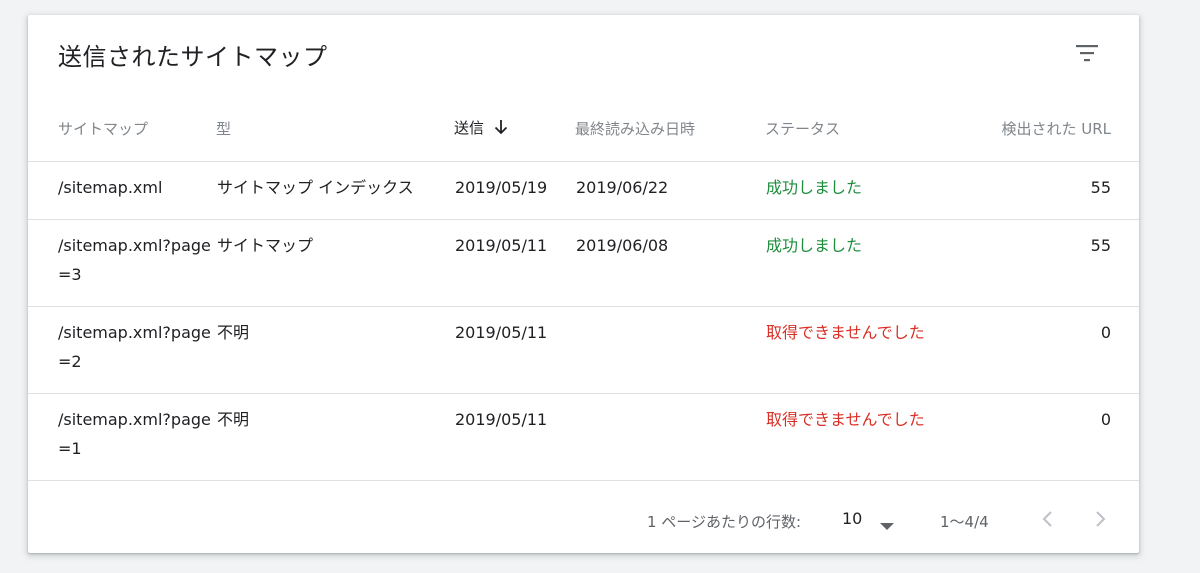  What do you see at coordinates (134, 260) in the screenshot?
I see `cell-sitemap-text: /sitemap.xml?page=3` at bounding box center [134, 260].